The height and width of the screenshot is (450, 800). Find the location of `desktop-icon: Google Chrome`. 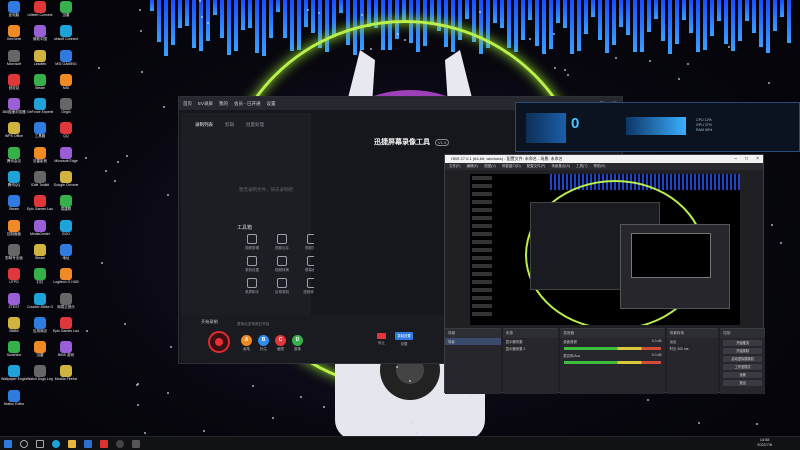

desktop-icon: Google Chrome is located at coordinates (66, 182).